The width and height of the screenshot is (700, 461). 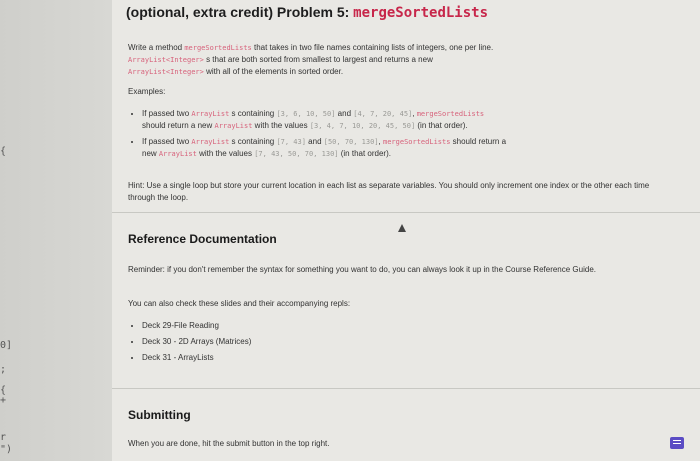 What do you see at coordinates (202, 239) in the screenshot?
I see `reference-heading: Reference Documentation` at bounding box center [202, 239].